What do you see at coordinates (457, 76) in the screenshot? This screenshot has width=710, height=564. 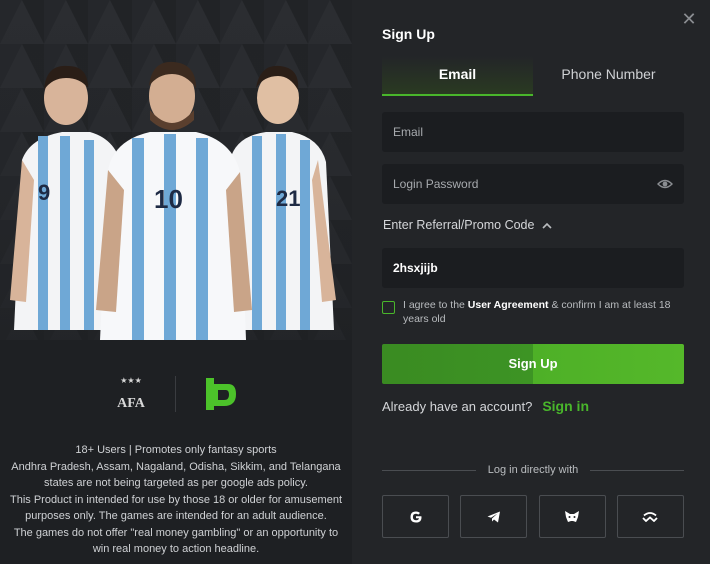 I see `tab-email: Email` at bounding box center [457, 76].